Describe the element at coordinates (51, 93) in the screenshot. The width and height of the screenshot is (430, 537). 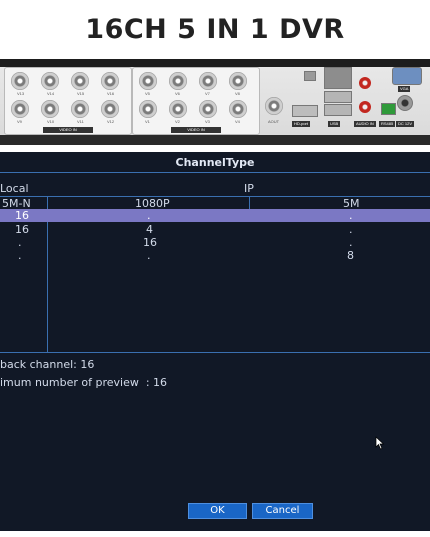
I see `bnc-label: V14` at that location.